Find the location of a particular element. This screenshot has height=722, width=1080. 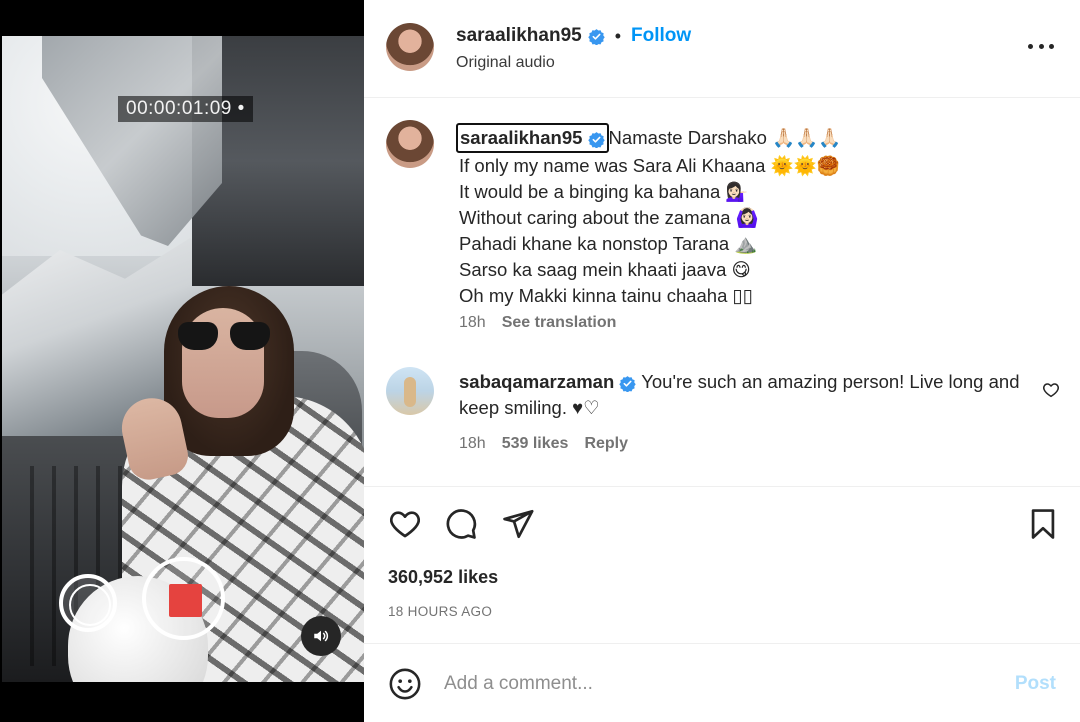

original-audio-link: Original audio is located at coordinates (505, 63).